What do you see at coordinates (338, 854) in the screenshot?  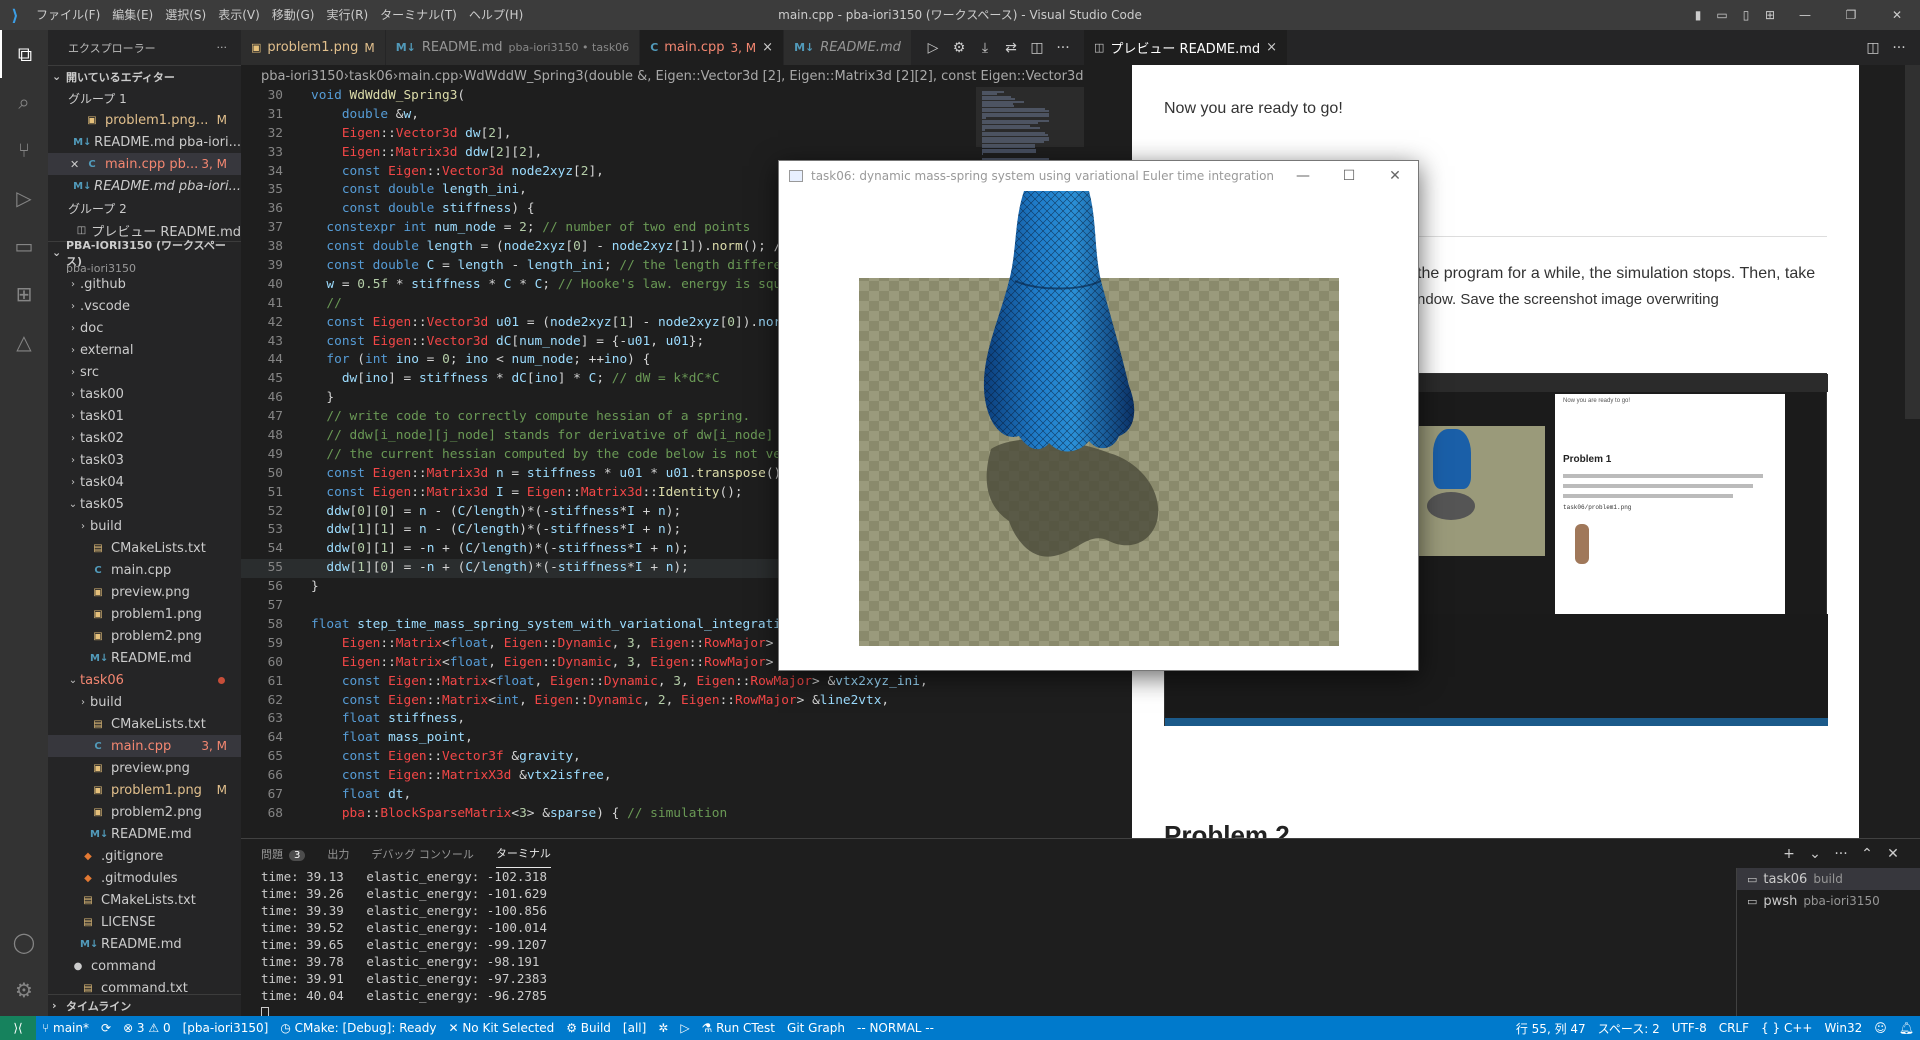 I see `tab-output: 出力` at bounding box center [338, 854].